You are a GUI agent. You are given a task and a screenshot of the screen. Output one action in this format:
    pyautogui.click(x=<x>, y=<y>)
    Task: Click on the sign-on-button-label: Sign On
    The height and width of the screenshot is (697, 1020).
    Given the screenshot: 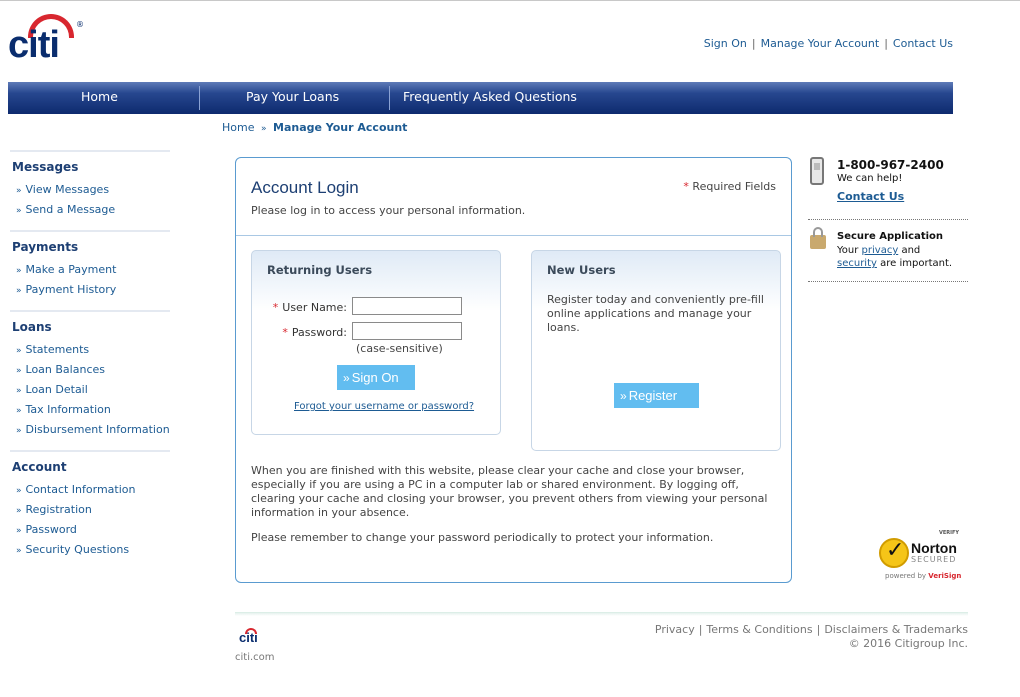 What is the action you would take?
    pyautogui.click(x=375, y=377)
    